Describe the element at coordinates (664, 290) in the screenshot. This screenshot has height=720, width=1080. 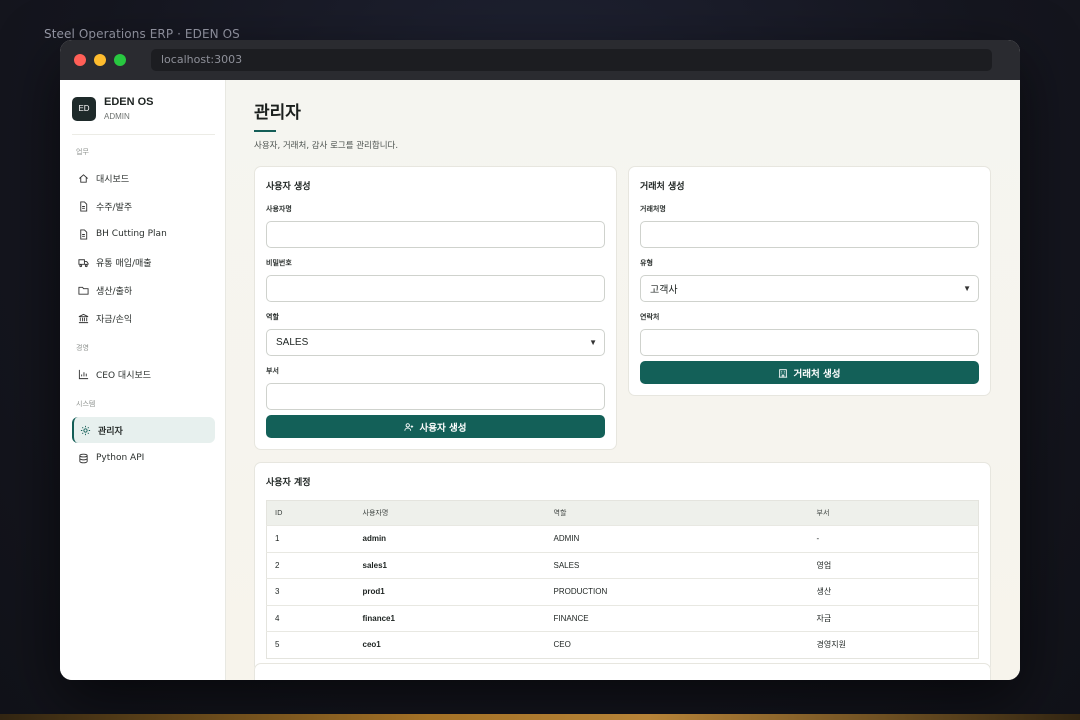
I see `partner-type-value: 고객사` at that location.